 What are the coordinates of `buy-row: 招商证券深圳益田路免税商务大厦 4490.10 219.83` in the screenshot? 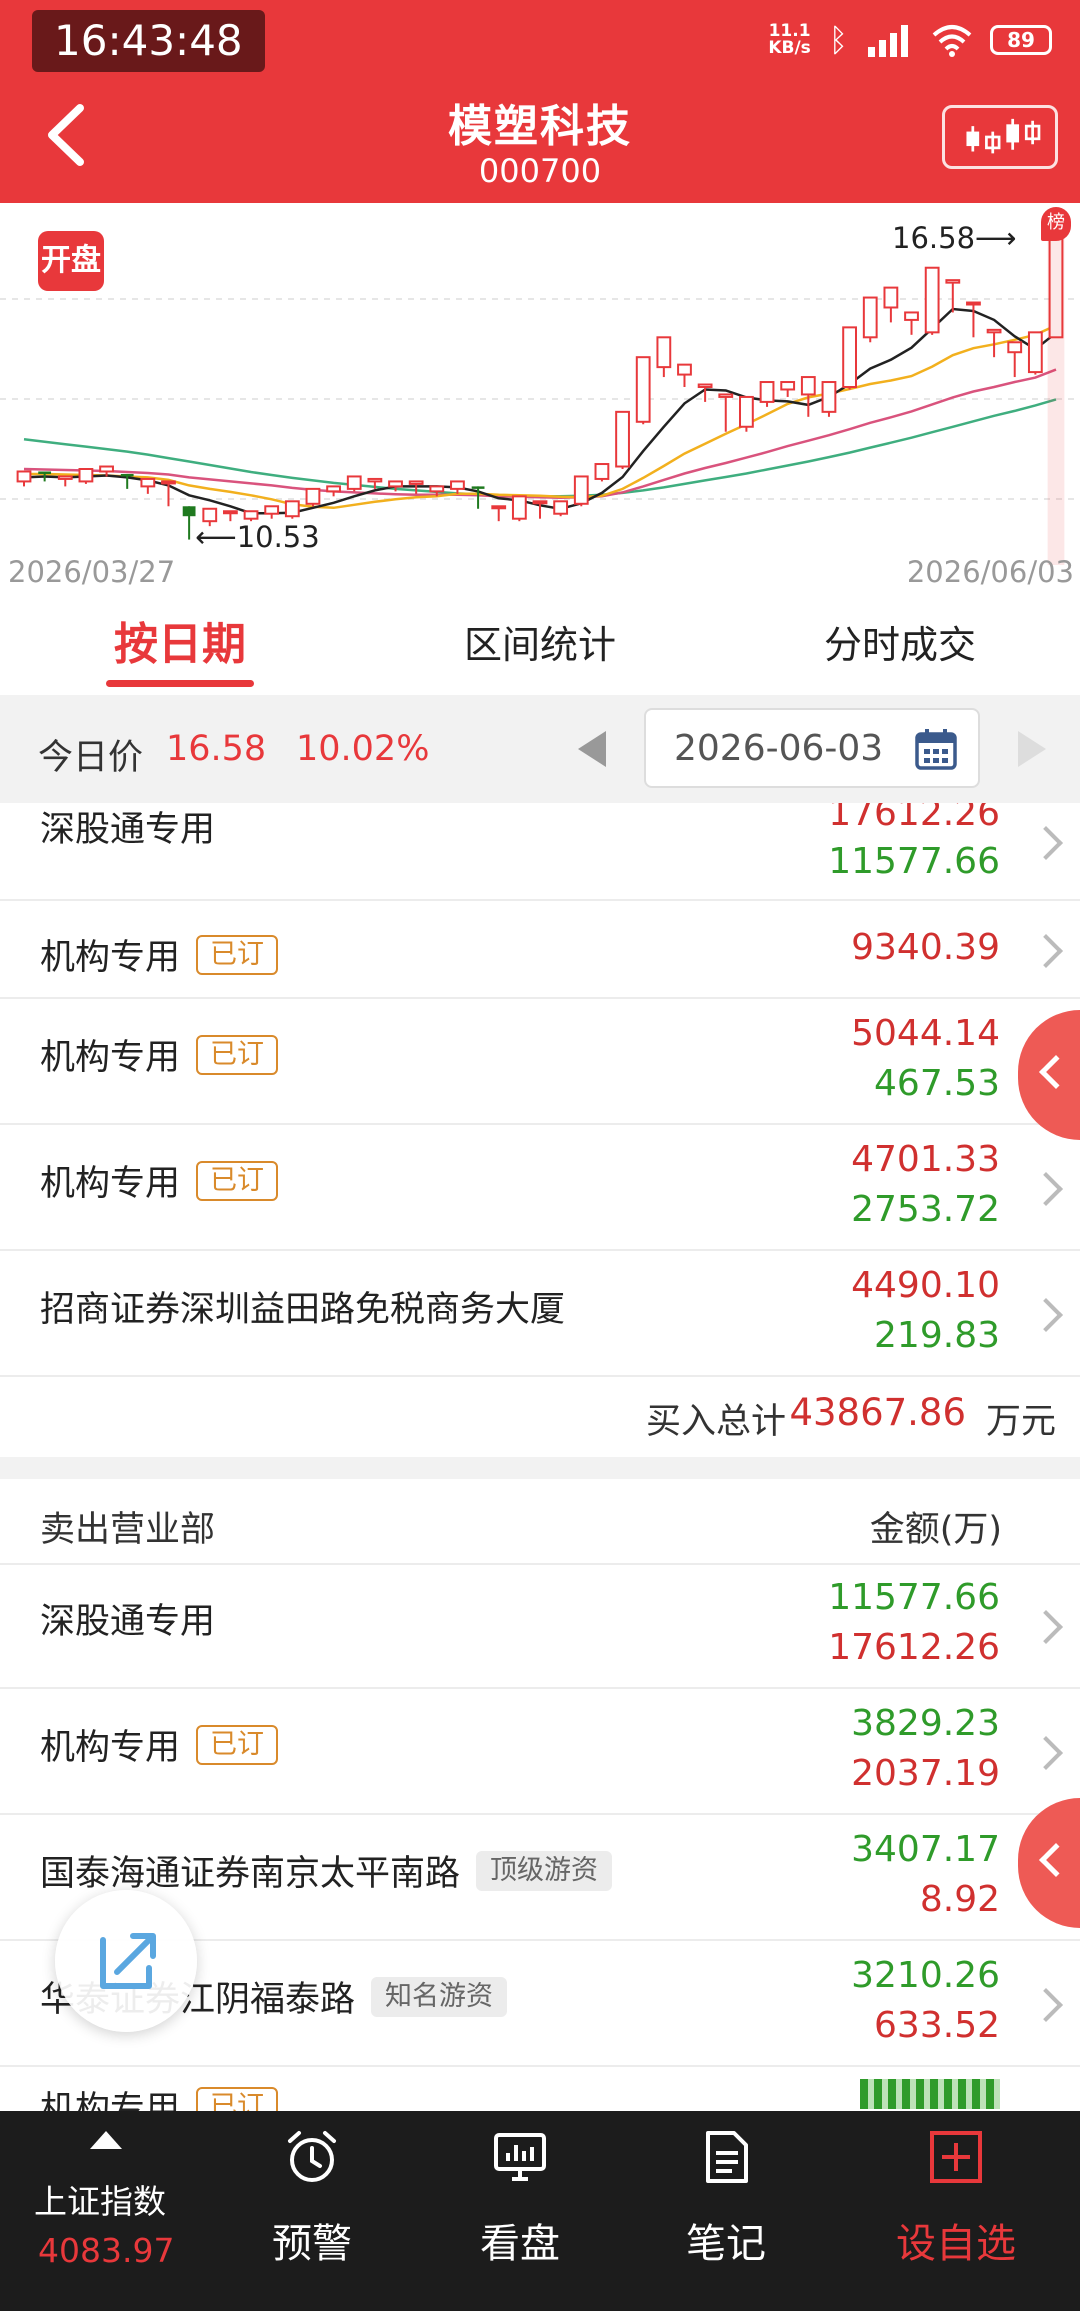 It's located at (540, 1314).